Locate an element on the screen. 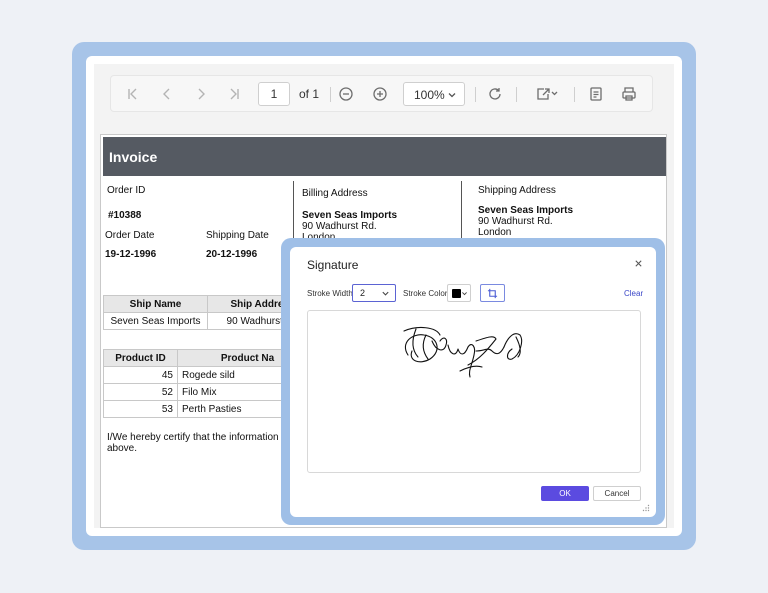 The width and height of the screenshot is (768, 593). stroke-width-value: 2 is located at coordinates (363, 293).